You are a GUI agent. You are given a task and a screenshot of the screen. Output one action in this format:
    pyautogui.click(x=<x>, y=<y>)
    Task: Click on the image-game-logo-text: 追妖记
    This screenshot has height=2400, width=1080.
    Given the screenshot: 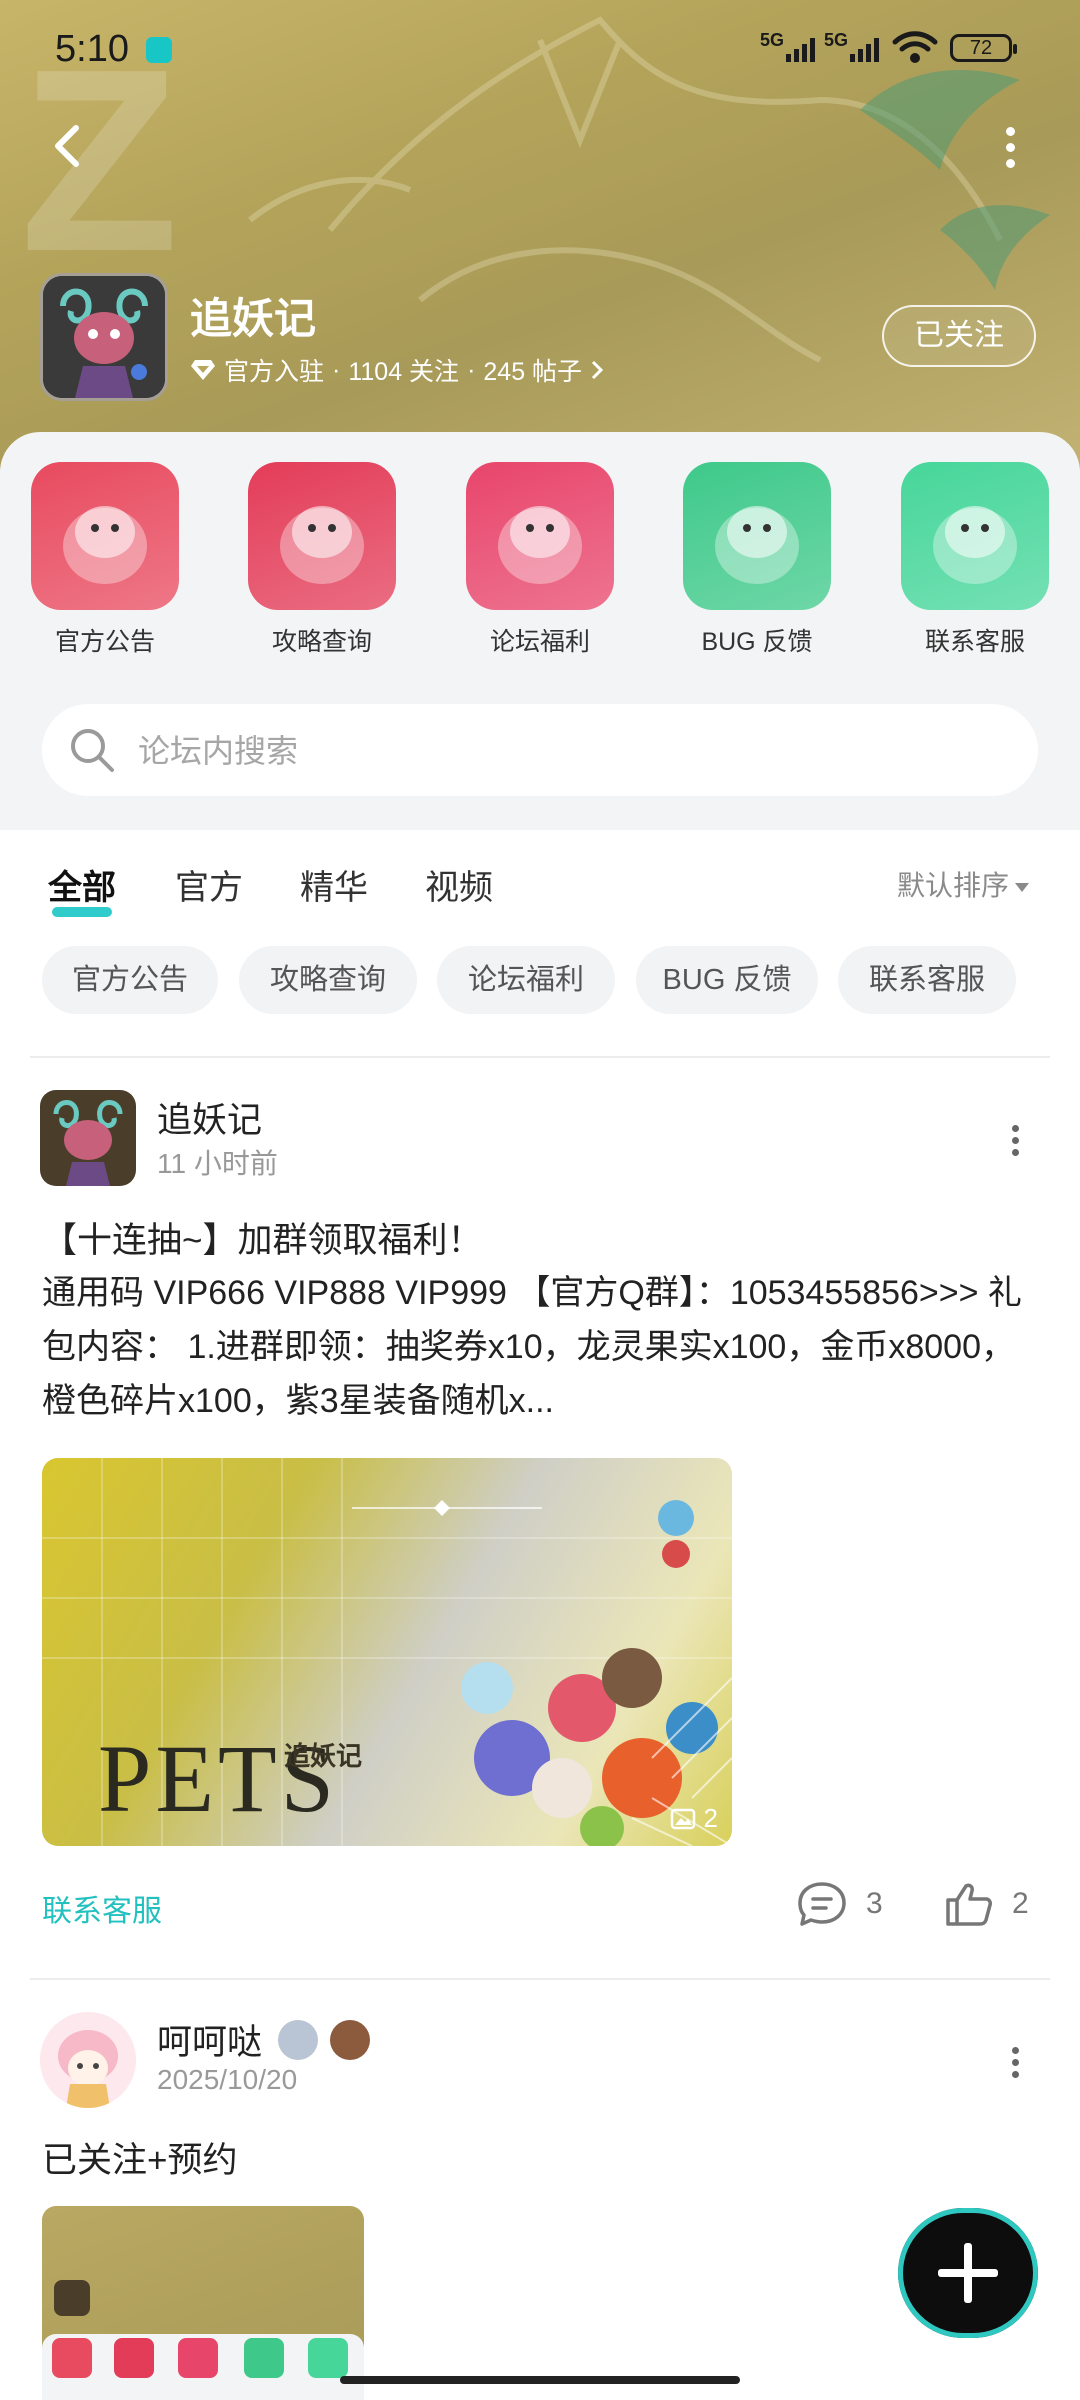 What is the action you would take?
    pyautogui.click(x=323, y=1756)
    